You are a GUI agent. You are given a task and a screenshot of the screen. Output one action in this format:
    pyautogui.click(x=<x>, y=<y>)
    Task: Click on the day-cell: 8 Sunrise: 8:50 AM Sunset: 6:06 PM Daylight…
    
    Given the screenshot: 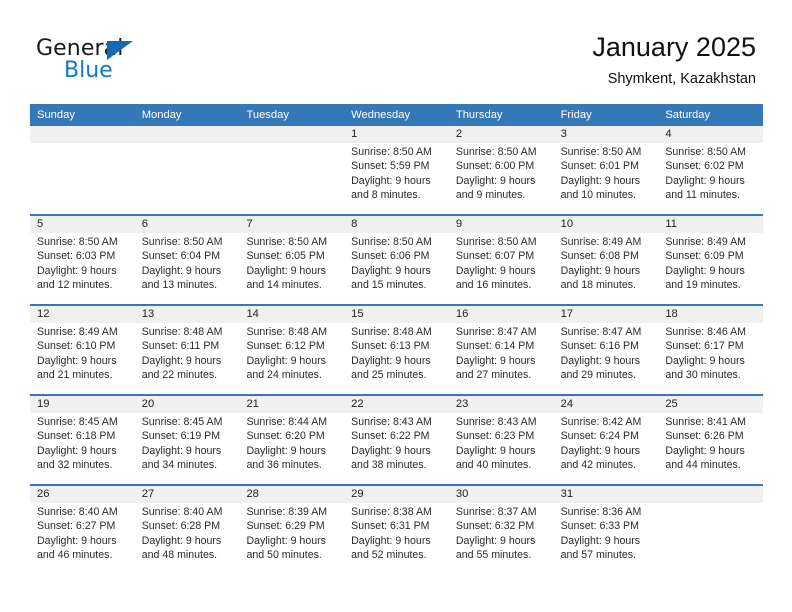 What is the action you would take?
    pyautogui.click(x=396, y=260)
    